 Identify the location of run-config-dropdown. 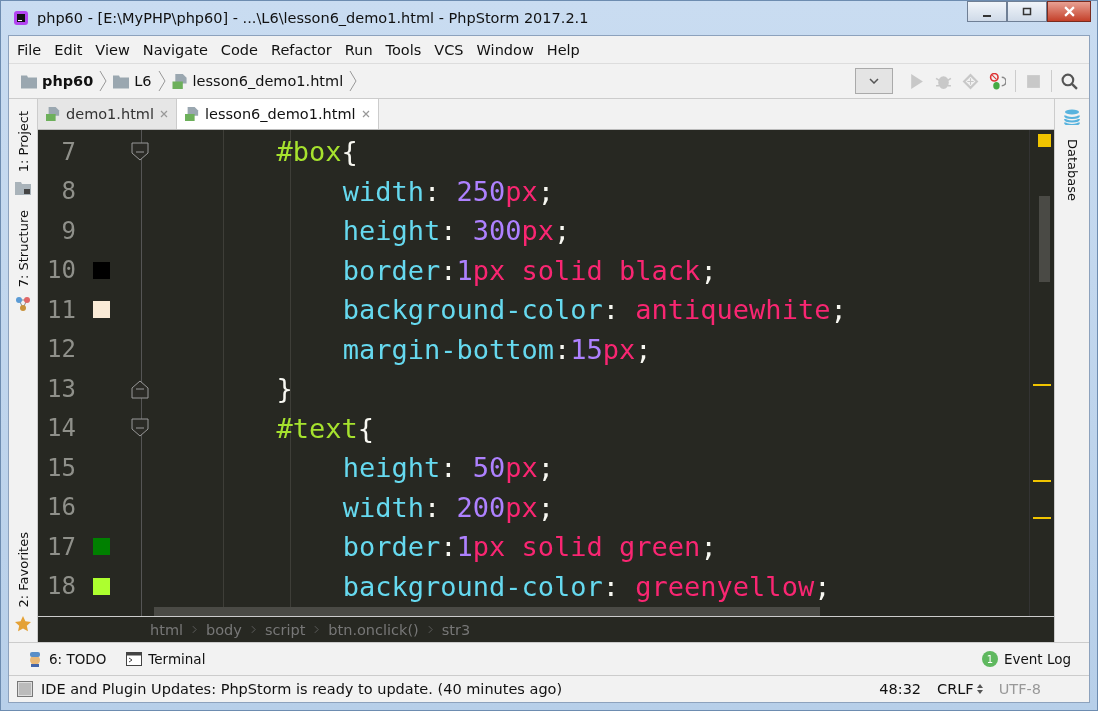
(874, 81).